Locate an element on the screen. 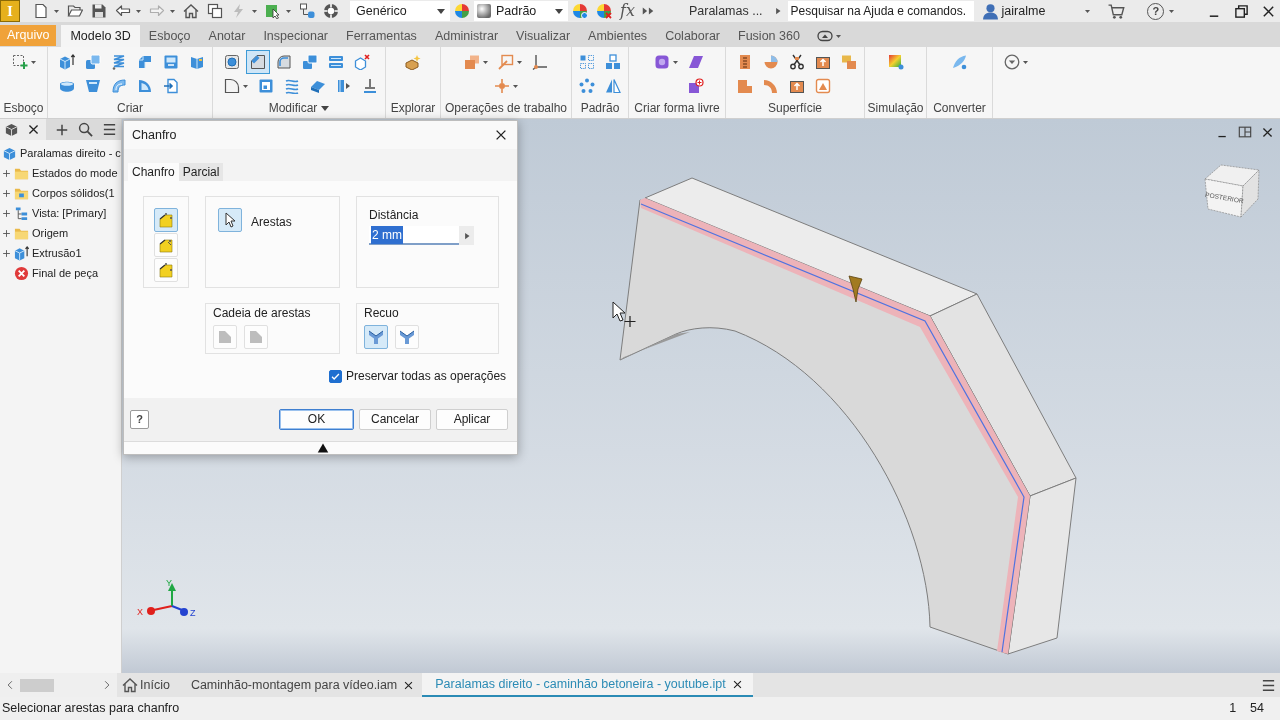 The height and width of the screenshot is (720, 1280). search-icon is located at coordinates (85, 129).